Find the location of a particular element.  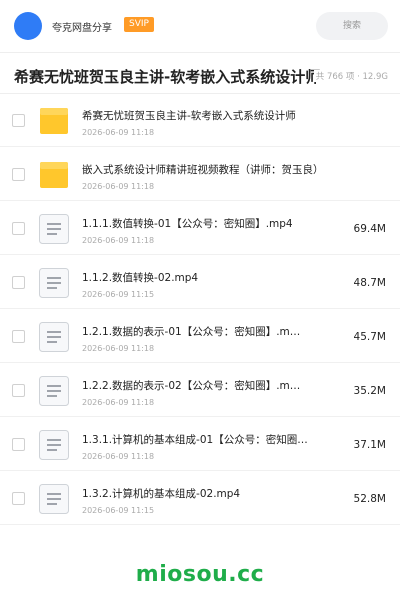

file-size: 45.7M is located at coordinates (369, 337).